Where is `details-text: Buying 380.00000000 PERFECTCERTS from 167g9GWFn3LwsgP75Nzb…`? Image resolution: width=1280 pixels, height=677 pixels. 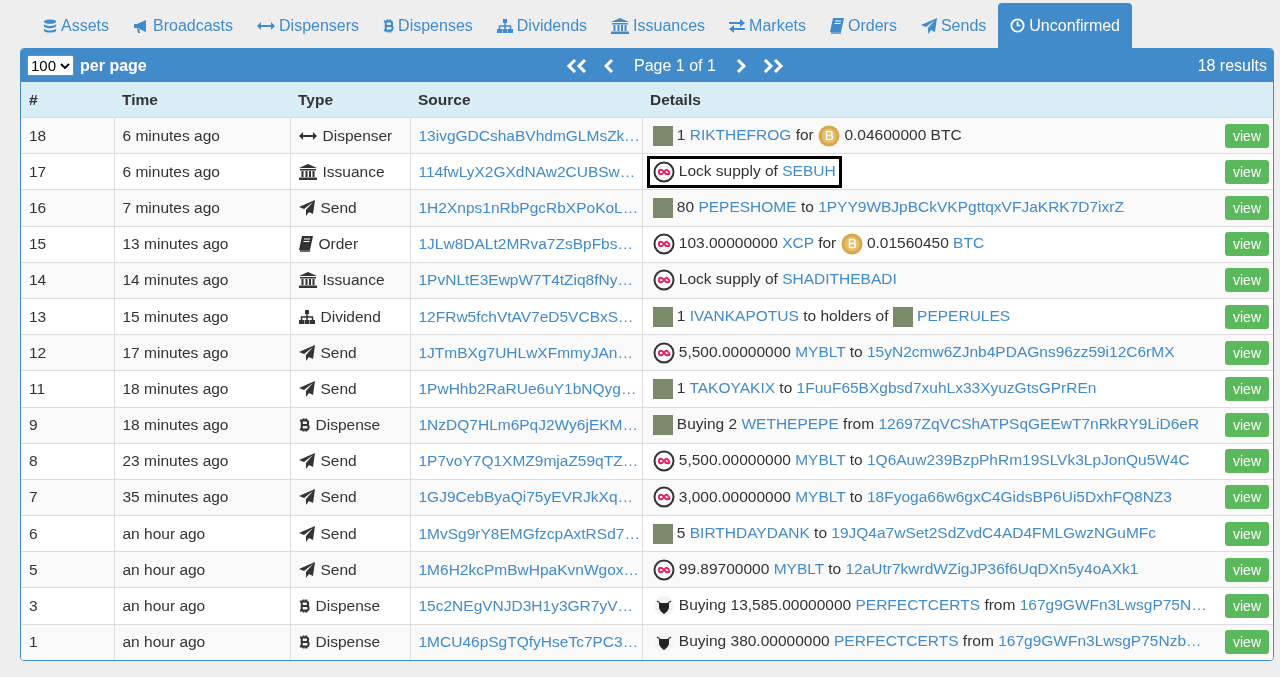 details-text: Buying 380.00000000 PERFECTCERTS from 167g9GWFn3LwsgP75Nzb… is located at coordinates (927, 641).